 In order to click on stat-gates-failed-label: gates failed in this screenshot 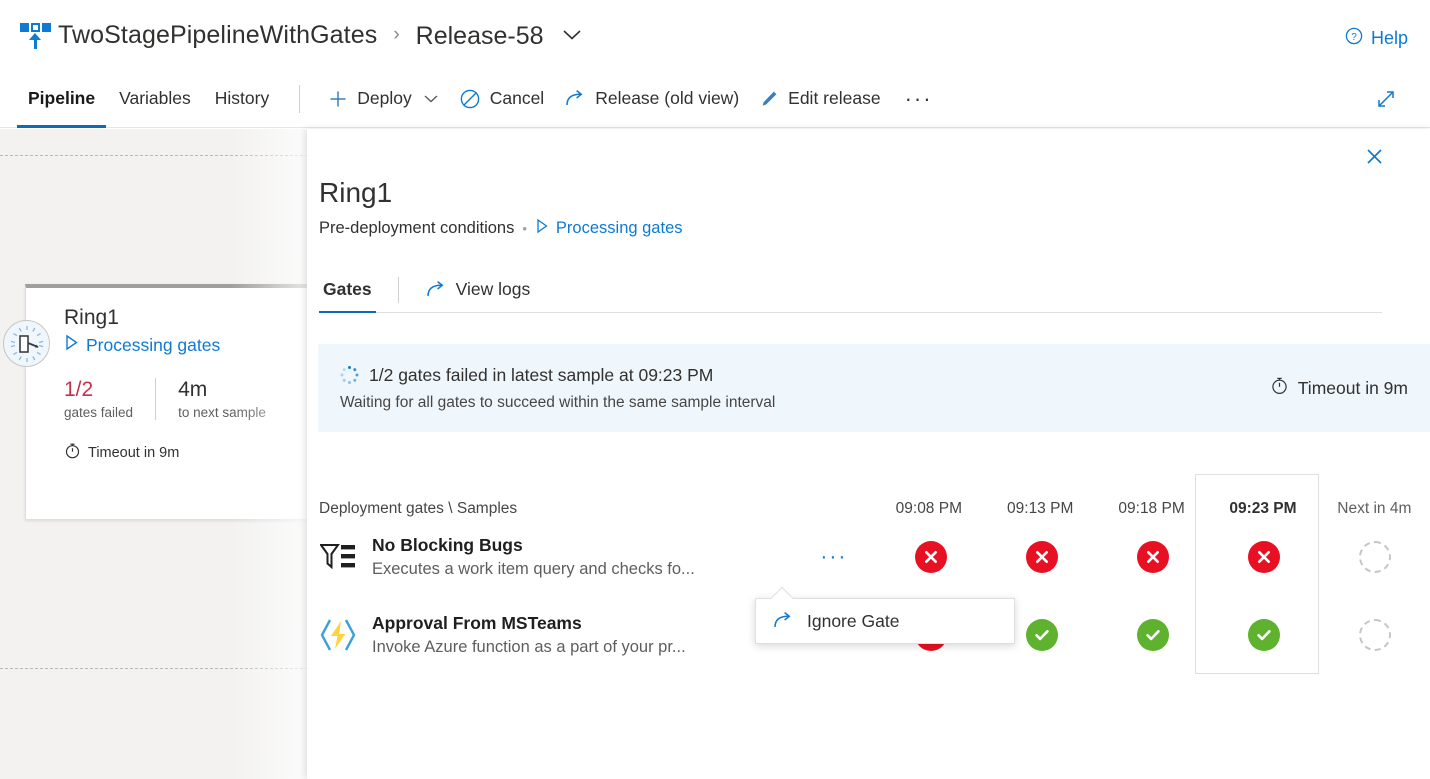, I will do `click(99, 413)`.